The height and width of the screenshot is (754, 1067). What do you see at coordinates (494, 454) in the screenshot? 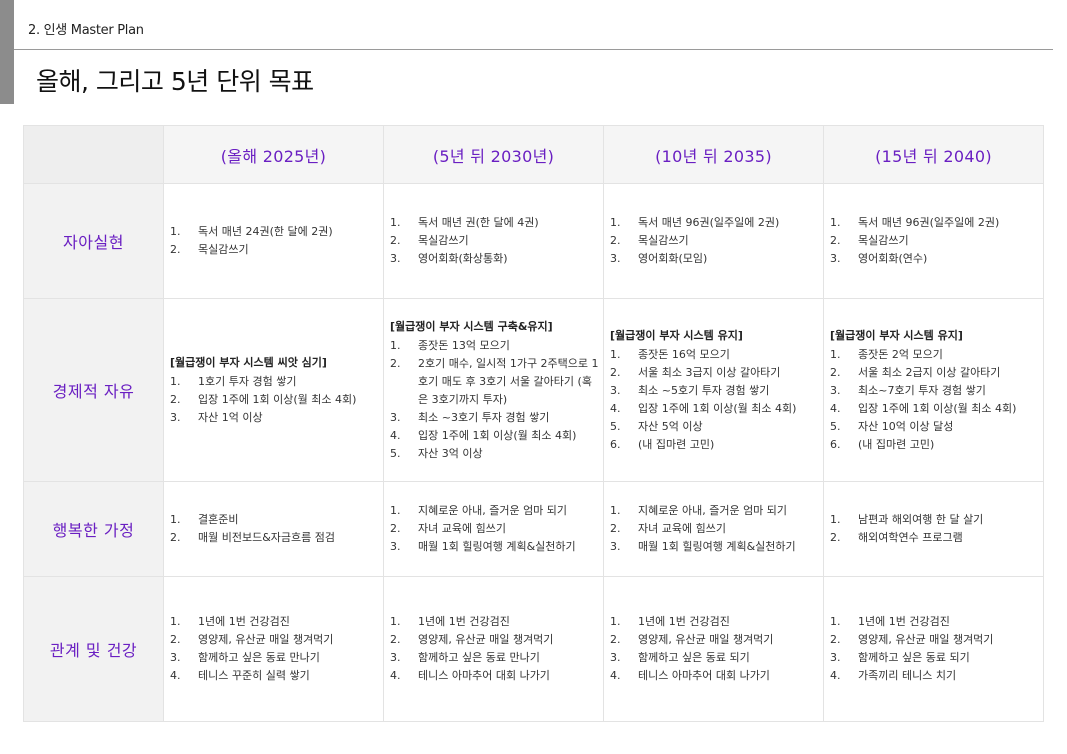
I see `goal-item: 5. 자산 3억 이상` at bounding box center [494, 454].